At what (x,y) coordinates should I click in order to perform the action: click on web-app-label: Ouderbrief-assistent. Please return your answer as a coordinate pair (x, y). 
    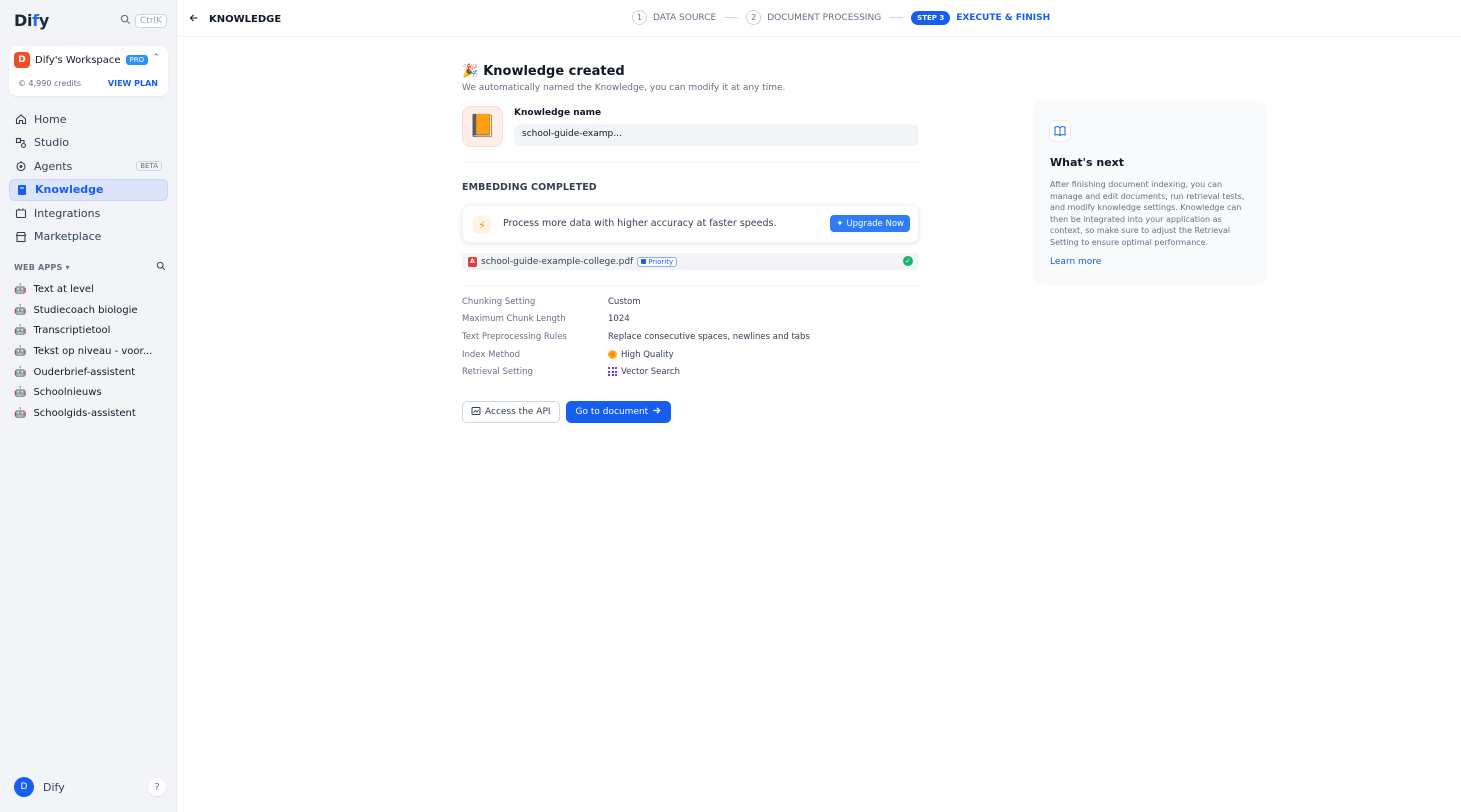
    Looking at the image, I should click on (84, 372).